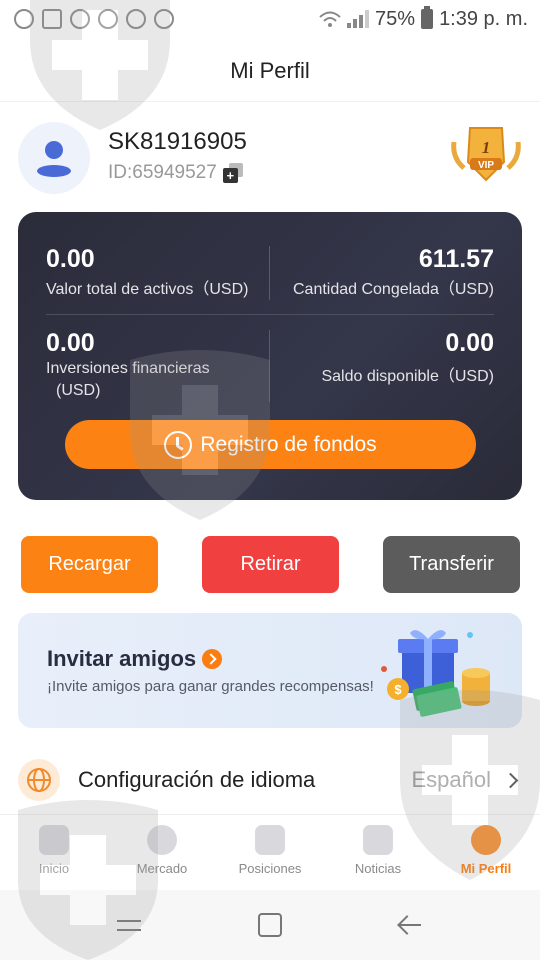 The width and height of the screenshot is (540, 960). Describe the element at coordinates (270, 158) in the screenshot. I see `profile-section: SK81916905 ID:65949527 1 VIP` at that location.